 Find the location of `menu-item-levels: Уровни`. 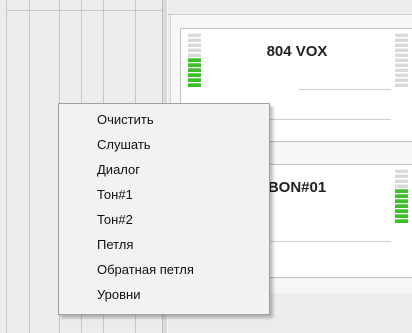

menu-item-levels: Уровни is located at coordinates (118, 295).